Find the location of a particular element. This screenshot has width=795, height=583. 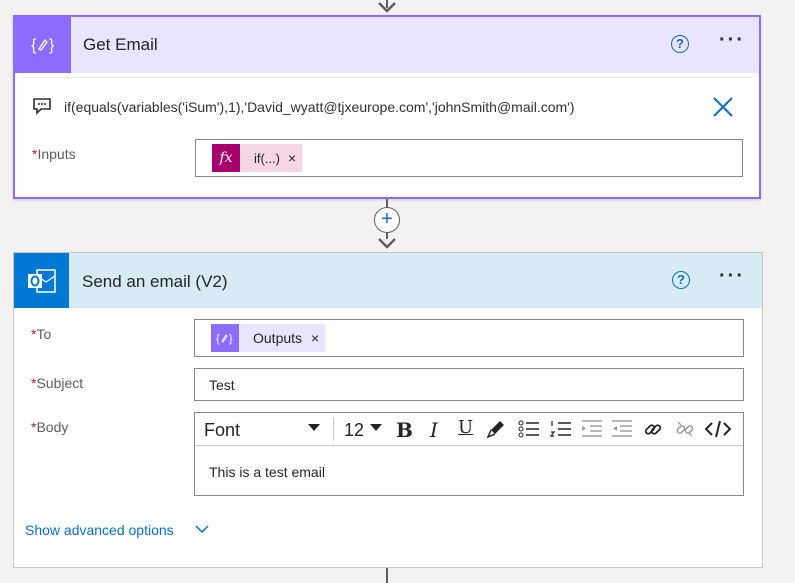

card-title: Get Email is located at coordinates (120, 44).